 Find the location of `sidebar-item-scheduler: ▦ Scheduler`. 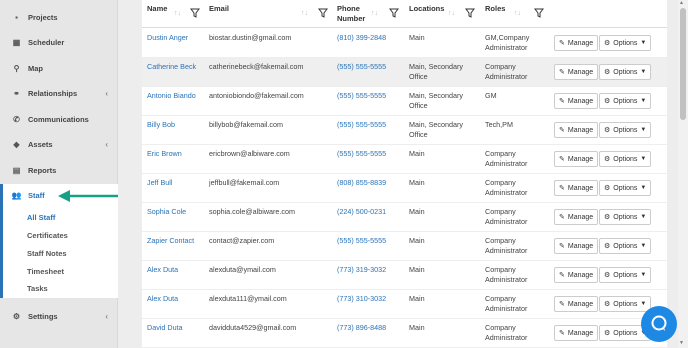

sidebar-item-scheduler: ▦ Scheduler is located at coordinates (59, 42).